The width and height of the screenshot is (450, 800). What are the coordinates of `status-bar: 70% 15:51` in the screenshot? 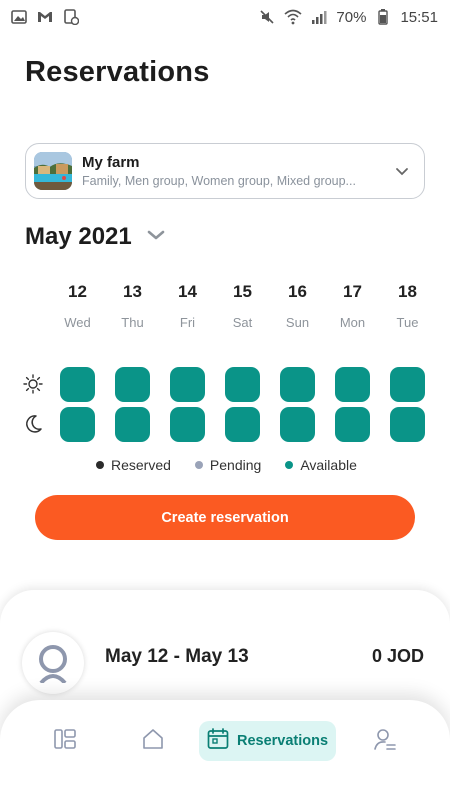 It's located at (225, 17).